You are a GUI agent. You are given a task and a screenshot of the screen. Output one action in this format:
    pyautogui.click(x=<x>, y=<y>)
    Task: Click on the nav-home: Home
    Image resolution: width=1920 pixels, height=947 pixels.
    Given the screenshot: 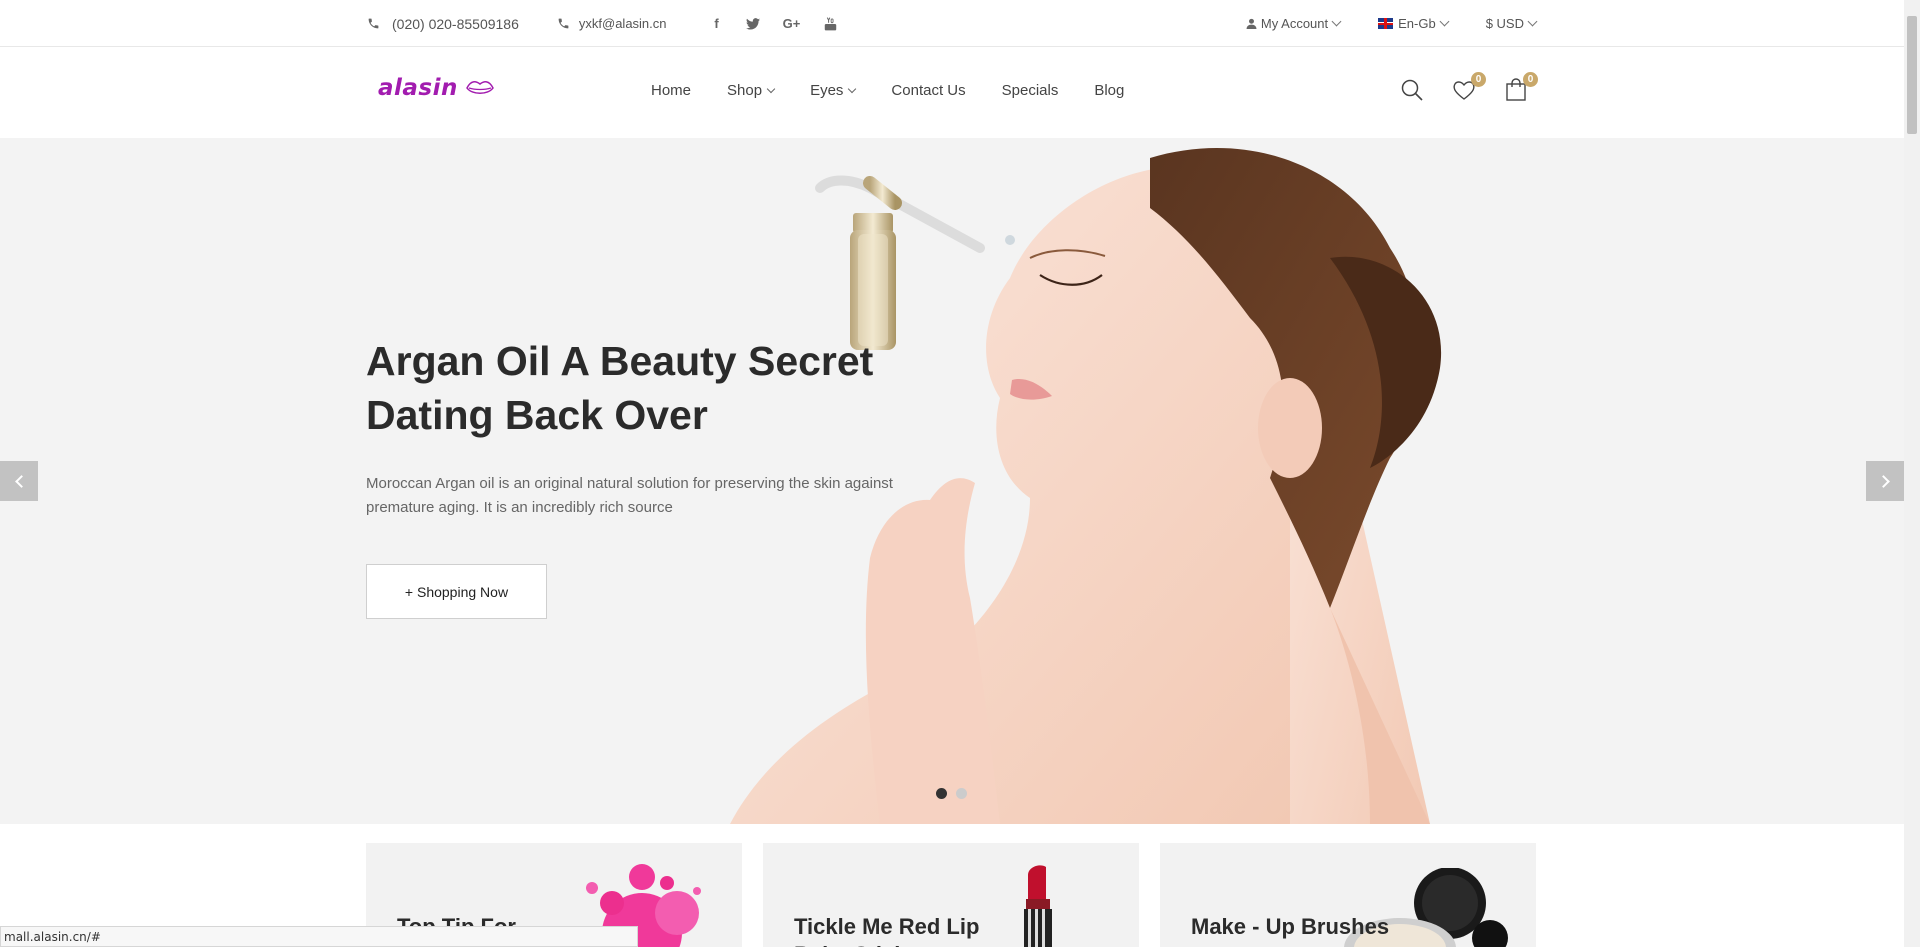 What is the action you would take?
    pyautogui.click(x=671, y=90)
    